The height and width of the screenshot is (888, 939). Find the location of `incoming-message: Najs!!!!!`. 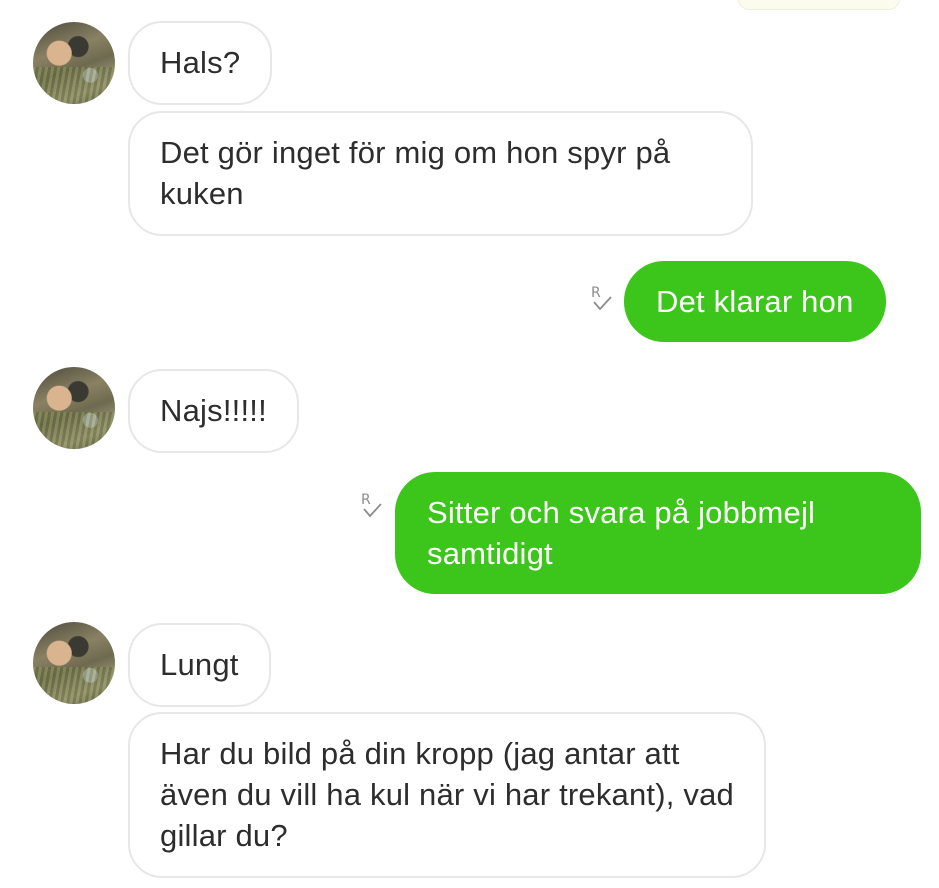

incoming-message: Najs!!!!! is located at coordinates (213, 411).